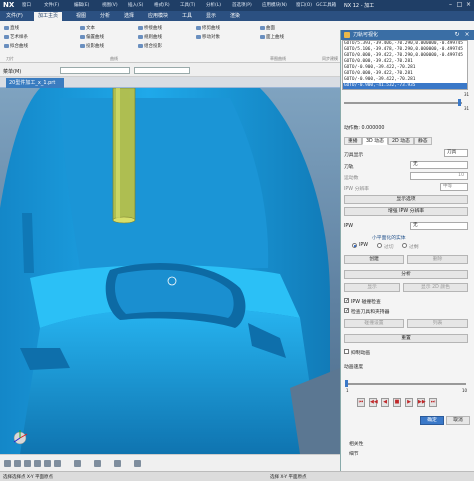  What do you see at coordinates (401, 141) in the screenshot?
I see `tab-2d-dynamic: 2D 动态` at bounding box center [401, 141].